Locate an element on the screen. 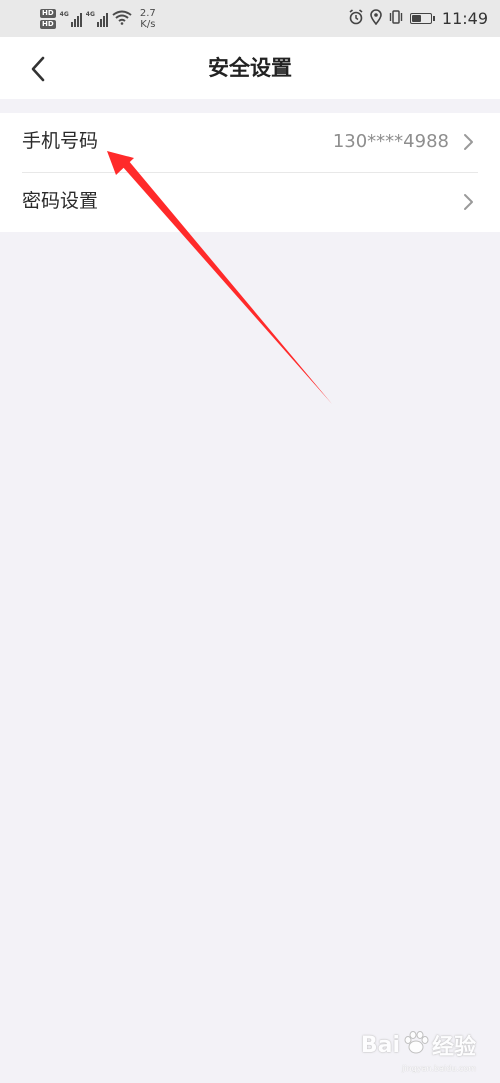 Image resolution: width=500 pixels, height=1083 pixels. phone-number-row: 手机号码 130****4988 is located at coordinates (250, 142).